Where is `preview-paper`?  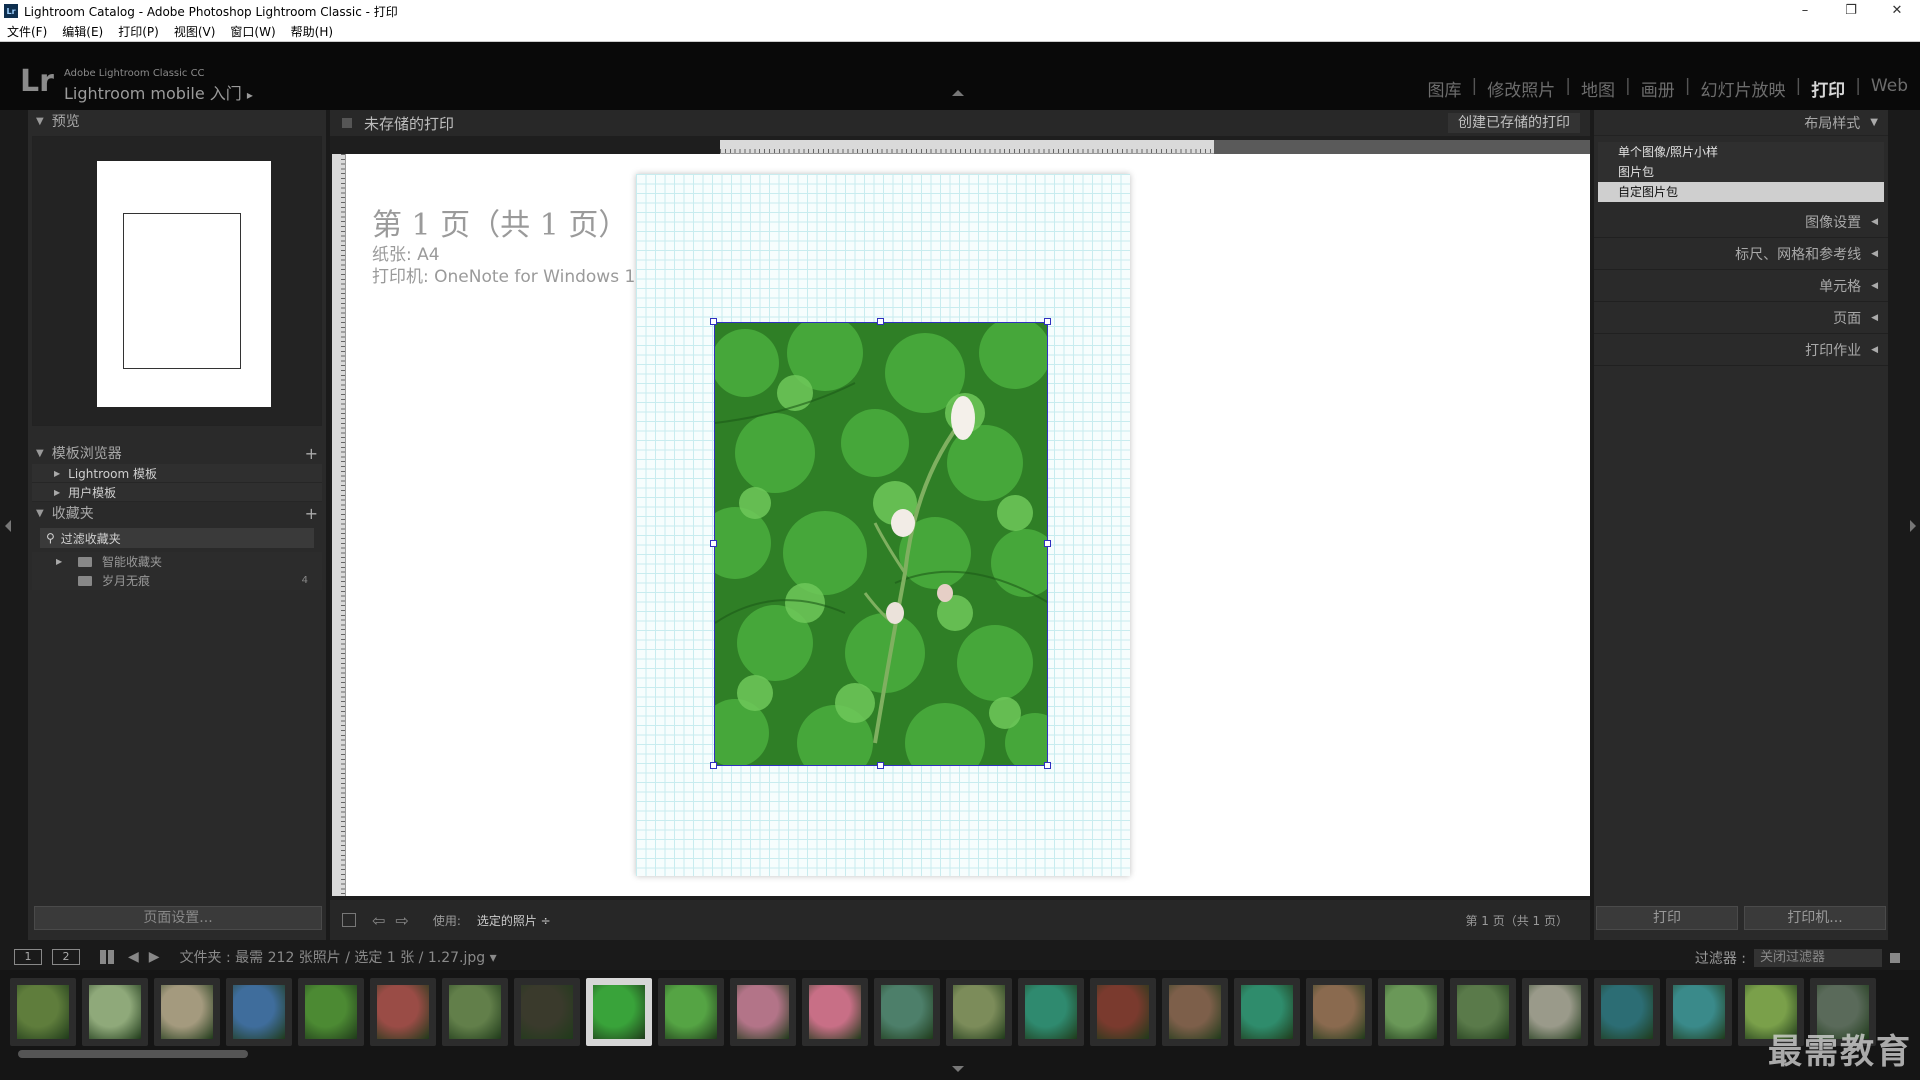
preview-paper is located at coordinates (184, 284).